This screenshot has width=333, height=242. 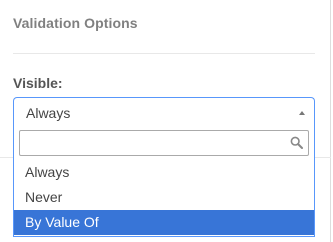 I want to click on dropdown-search, so click(x=164, y=143).